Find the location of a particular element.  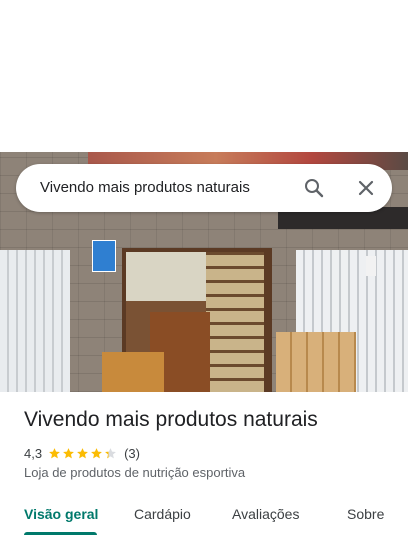

rating-stars is located at coordinates (83, 453).